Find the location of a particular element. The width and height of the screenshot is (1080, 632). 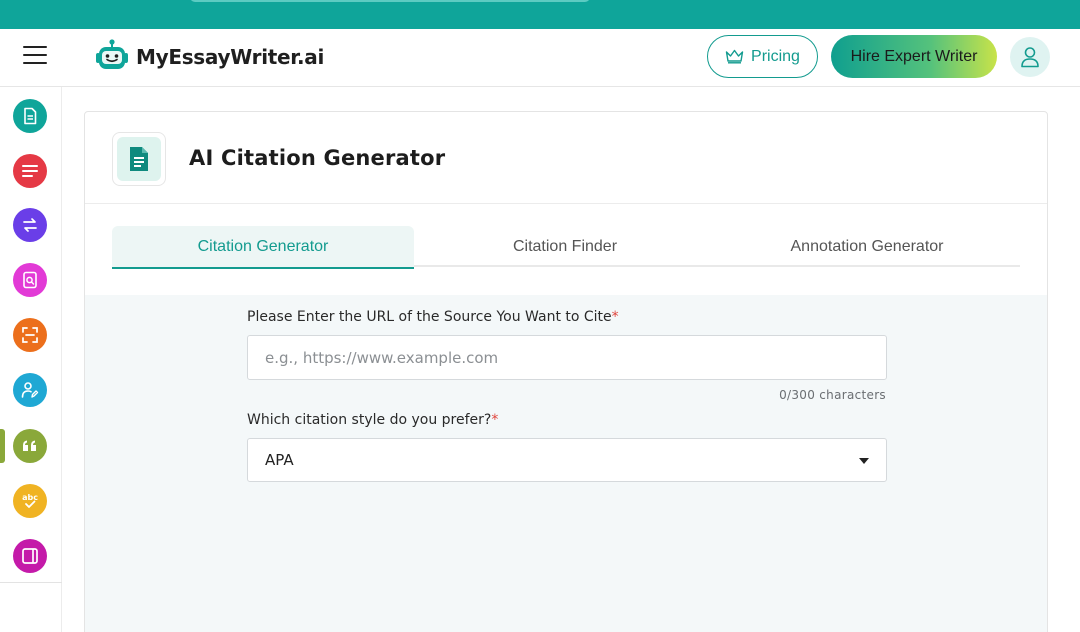

robot-logo-icon is located at coordinates (112, 54).